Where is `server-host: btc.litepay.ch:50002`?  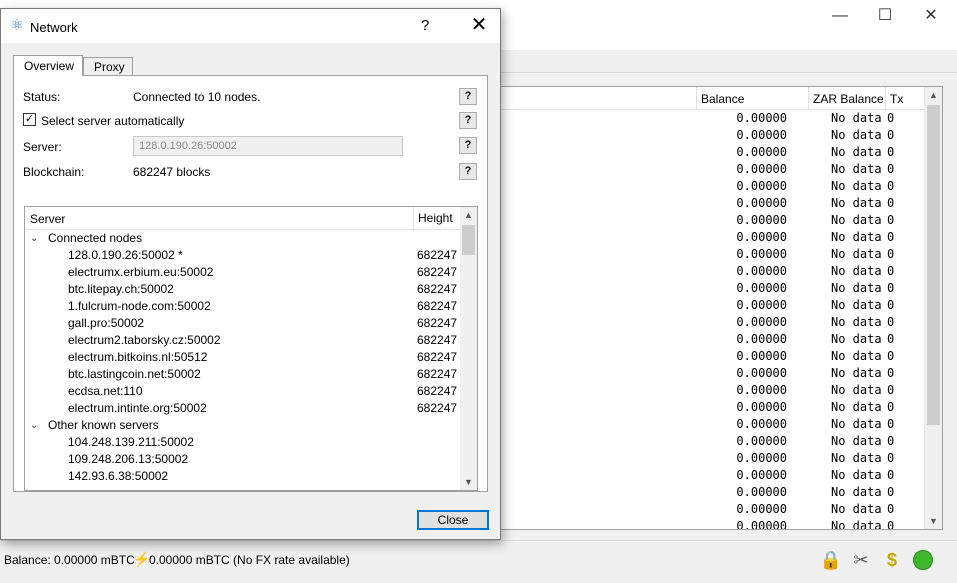
server-host: btc.litepay.ch:50002 is located at coordinates (121, 289).